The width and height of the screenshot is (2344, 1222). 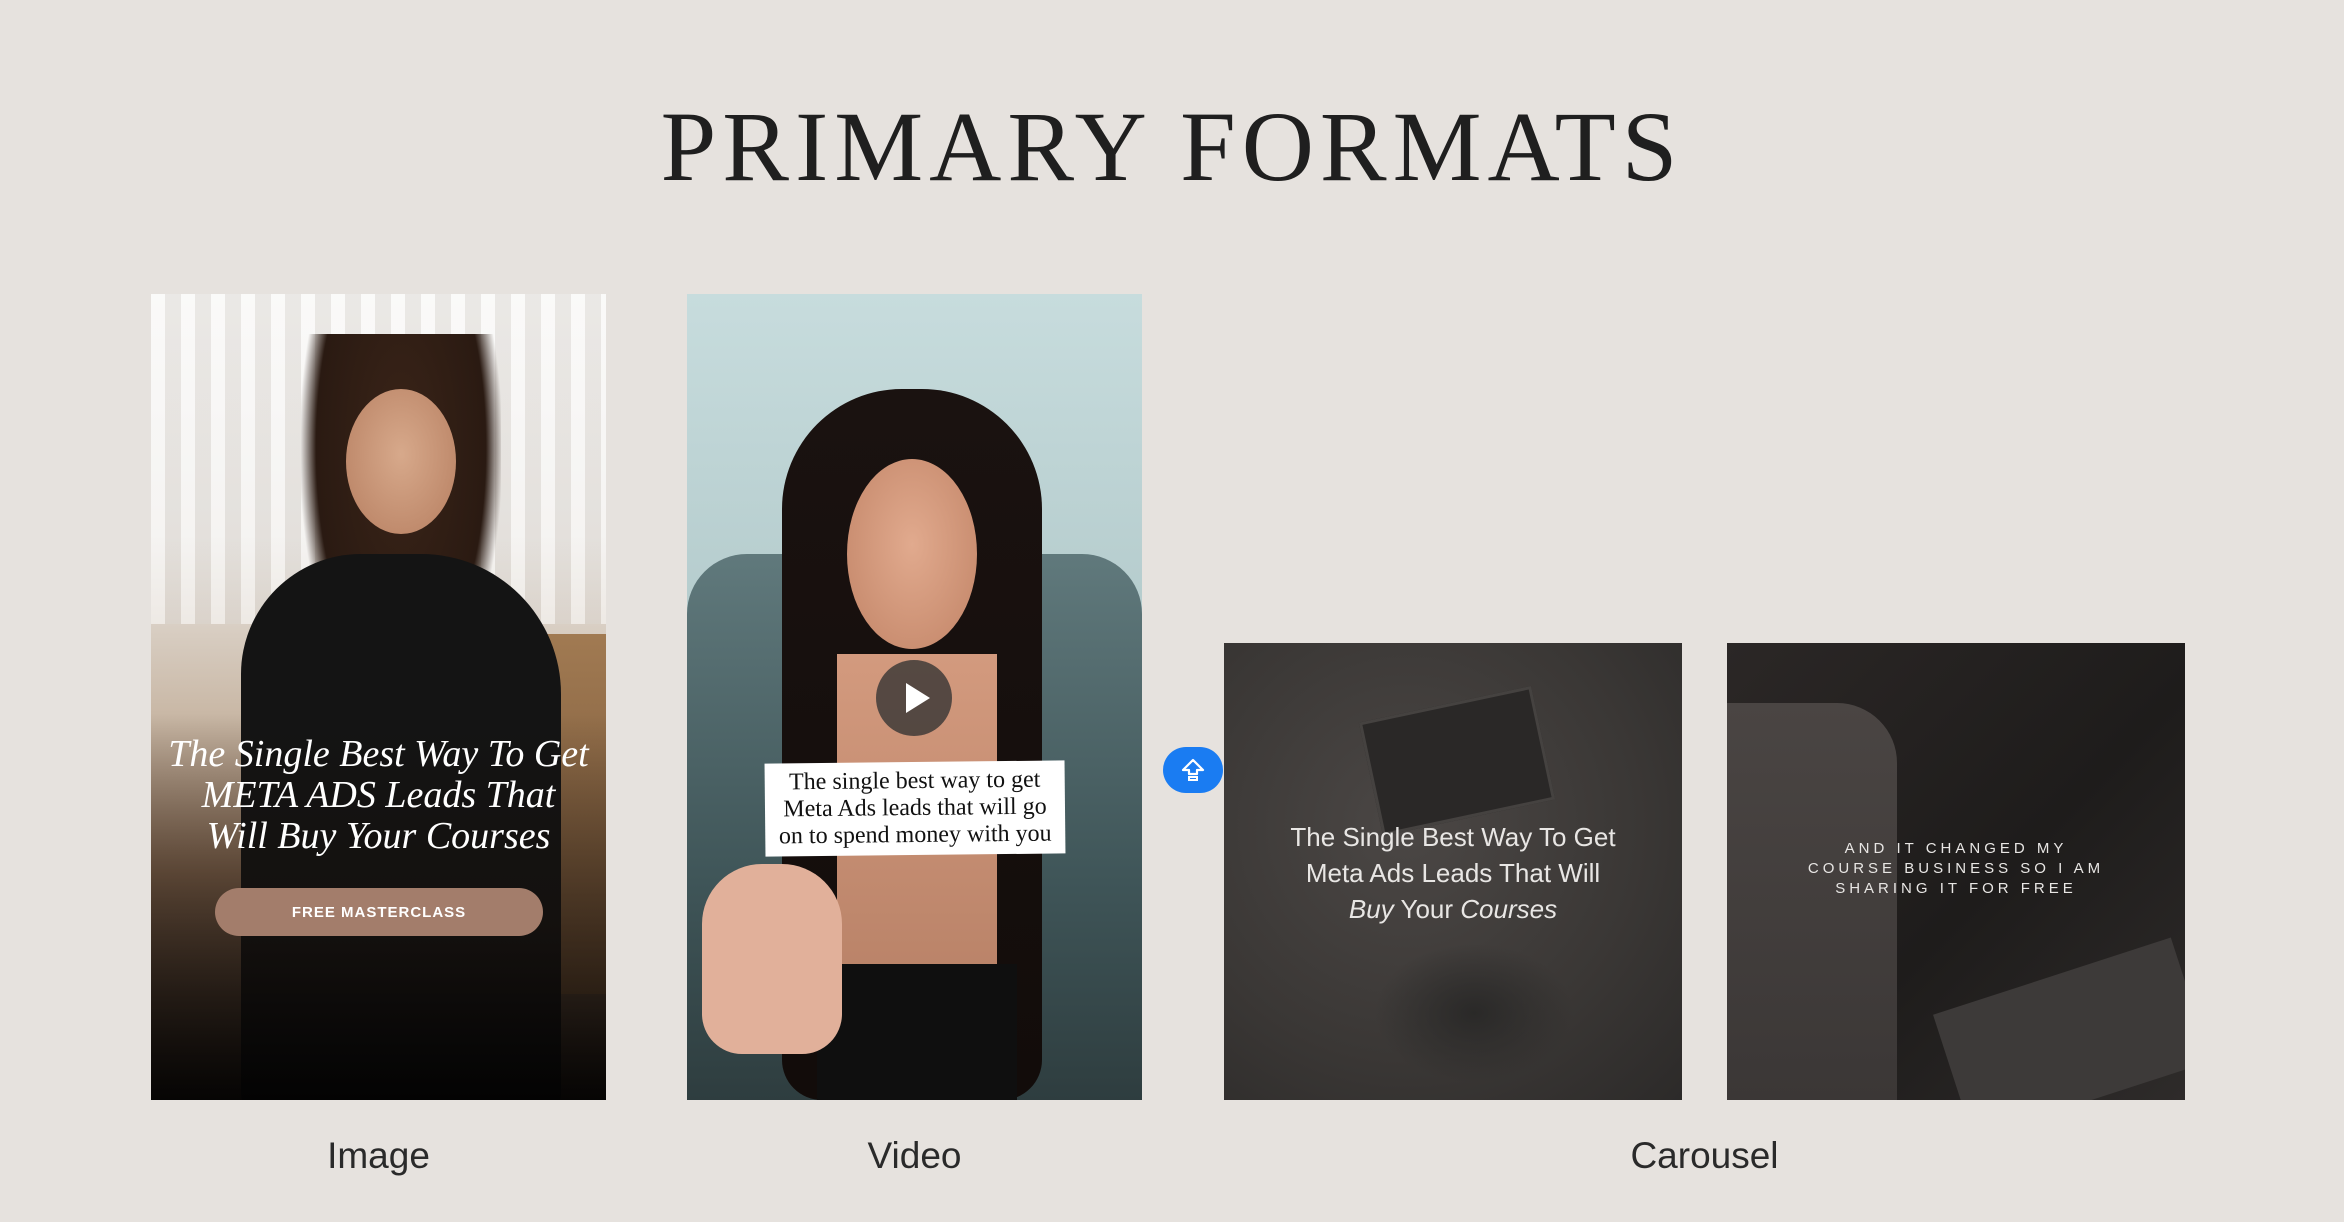 I want to click on play-button, so click(x=914, y=698).